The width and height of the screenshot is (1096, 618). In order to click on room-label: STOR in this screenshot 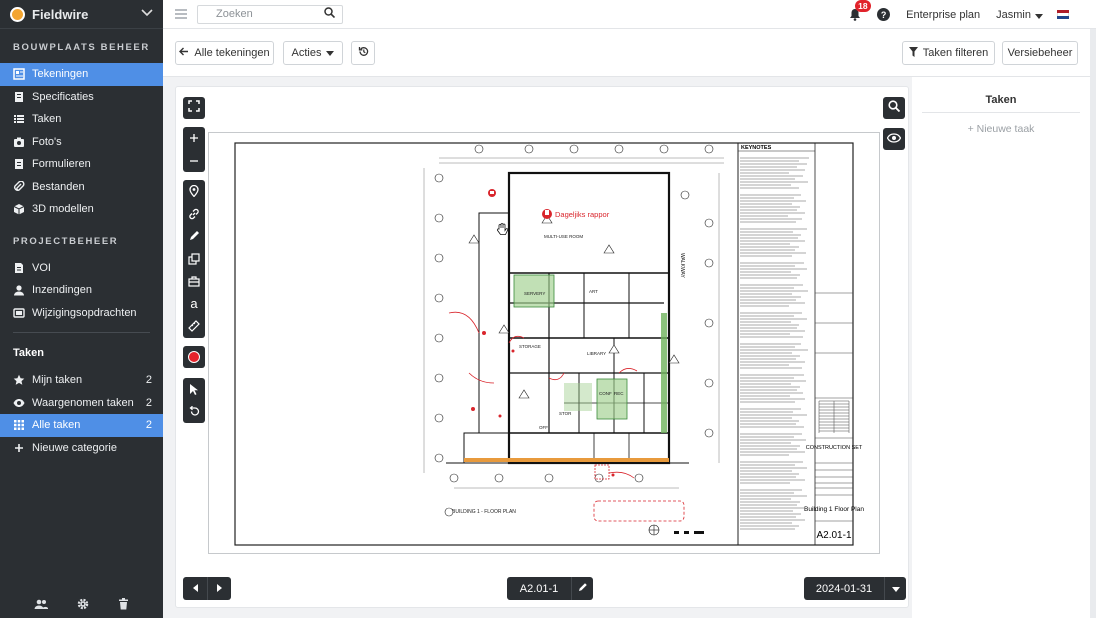, I will do `click(565, 413)`.